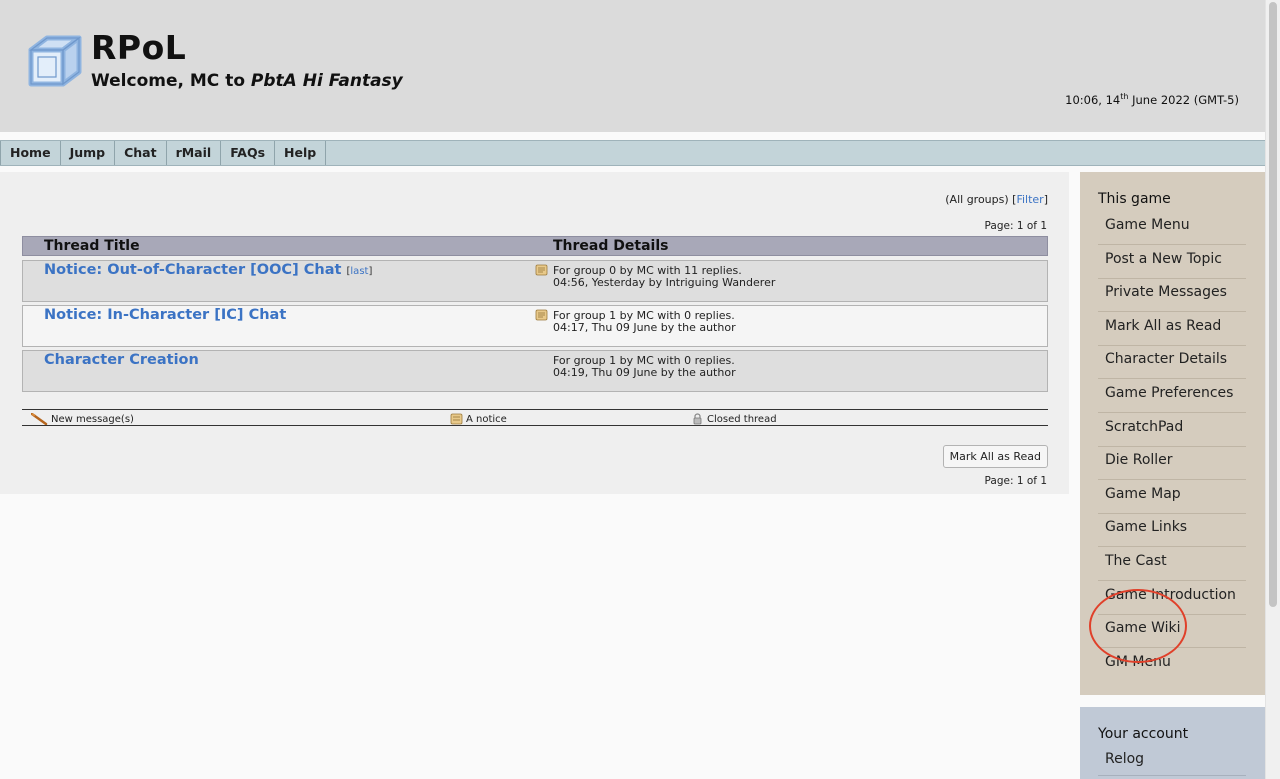  Describe the element at coordinates (1143, 734) in the screenshot. I see `account-heading: Your account` at that location.